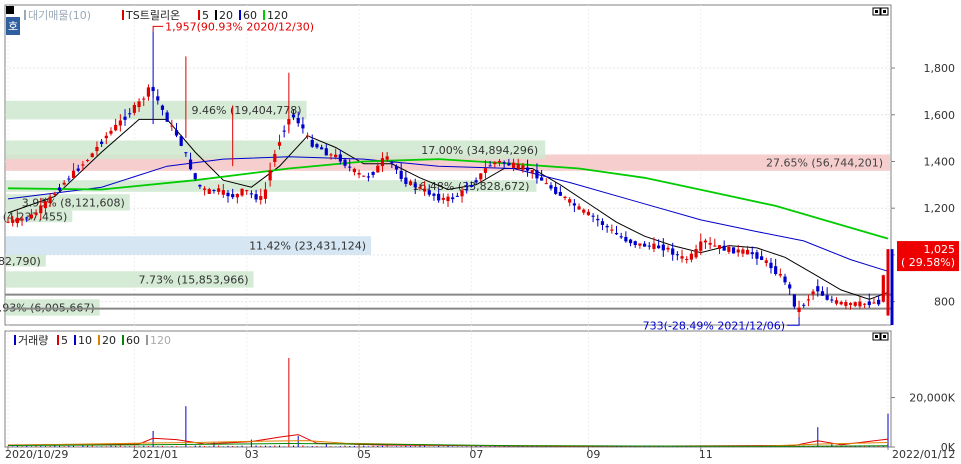 The image size is (961, 464). What do you see at coordinates (277, 15) in the screenshot?
I see `legend-item: 120` at bounding box center [277, 15].